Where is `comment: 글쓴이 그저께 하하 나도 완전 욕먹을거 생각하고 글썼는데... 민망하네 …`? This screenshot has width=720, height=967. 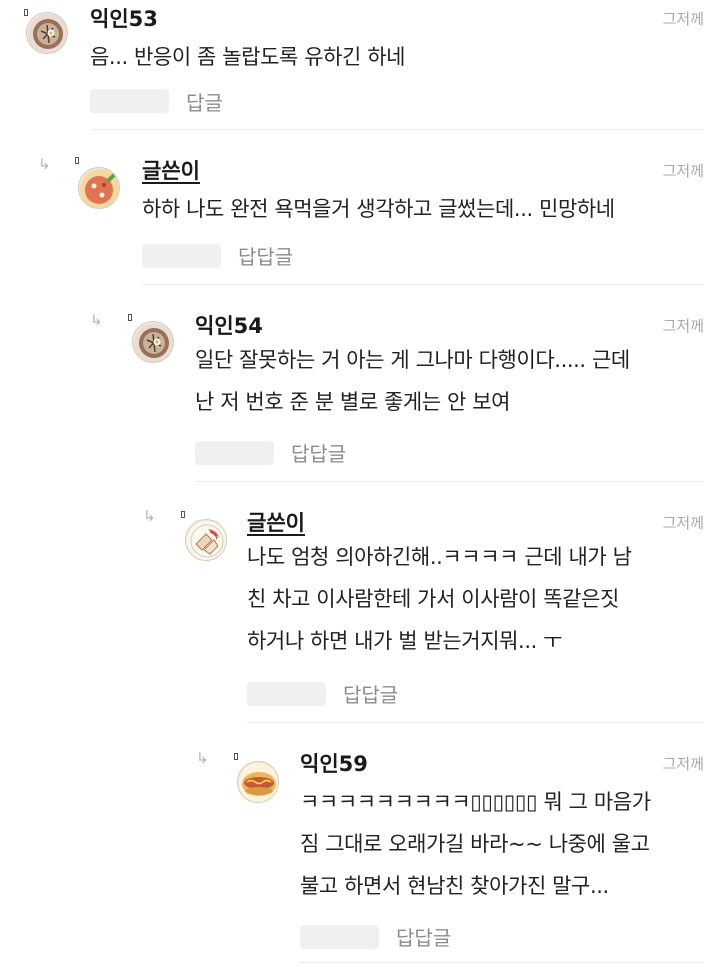
comment: 글쓴이 그저께 하하 나도 완전 욕먹을거 생각하고 글썼는데... 민망하네 … is located at coordinates (423, 219).